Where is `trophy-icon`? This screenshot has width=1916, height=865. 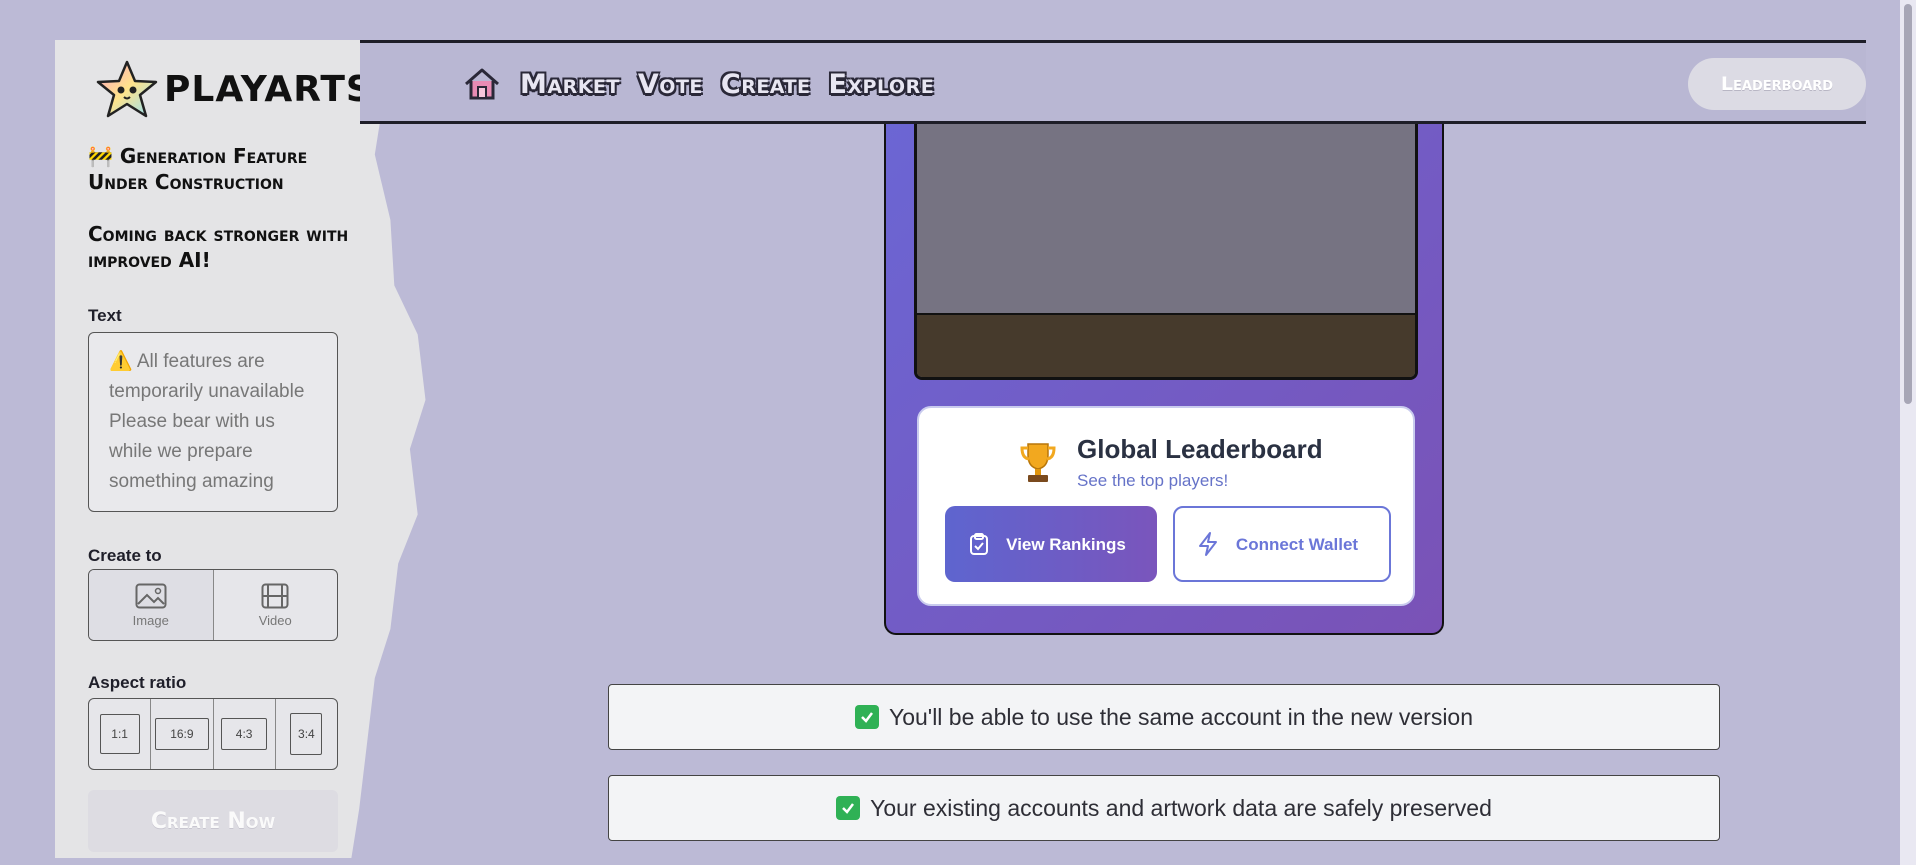 trophy-icon is located at coordinates (1038, 462).